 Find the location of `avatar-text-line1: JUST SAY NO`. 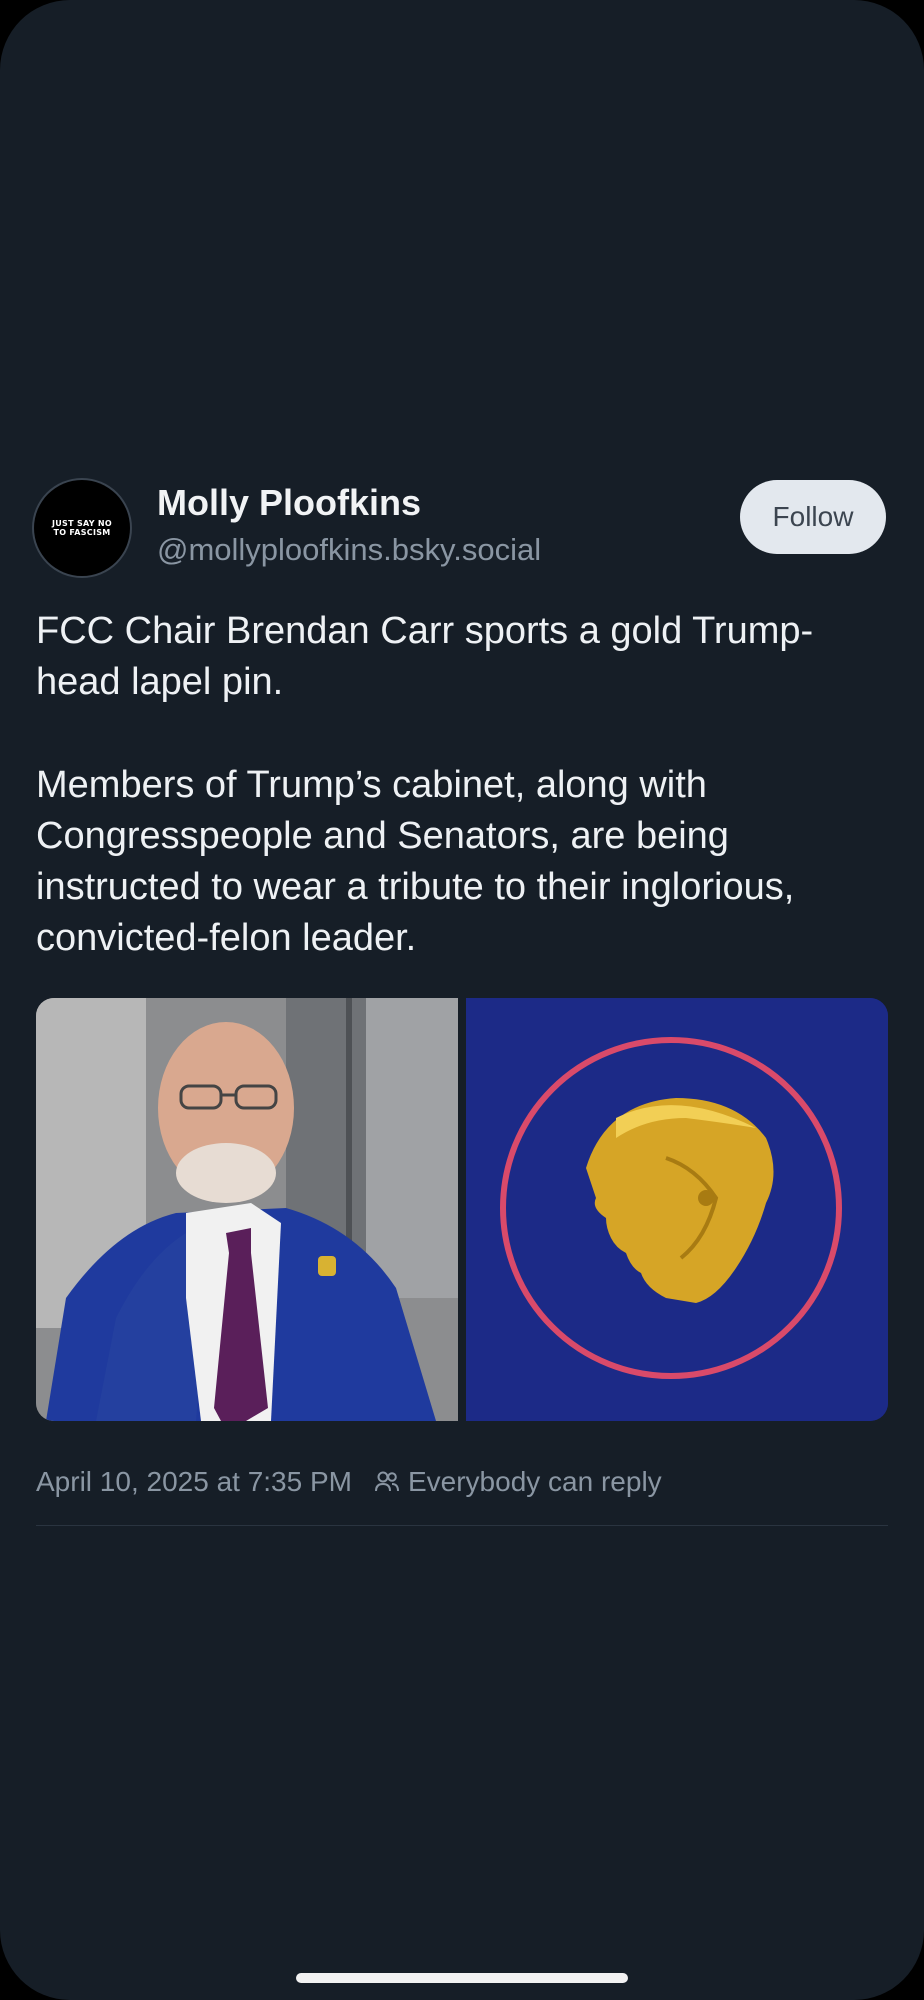

avatar-text-line1: JUST SAY NO is located at coordinates (82, 523).